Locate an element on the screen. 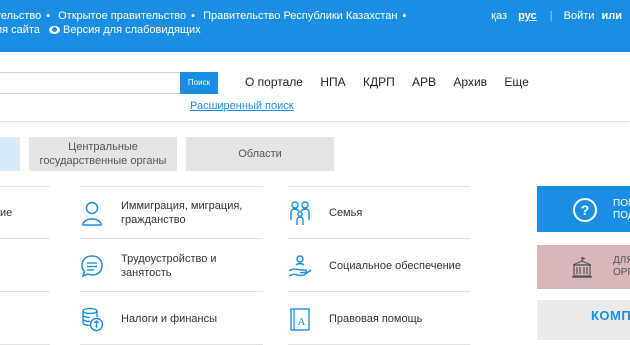 Image resolution: width=630 pixels, height=345 pixels. eye-icon is located at coordinates (55, 30).